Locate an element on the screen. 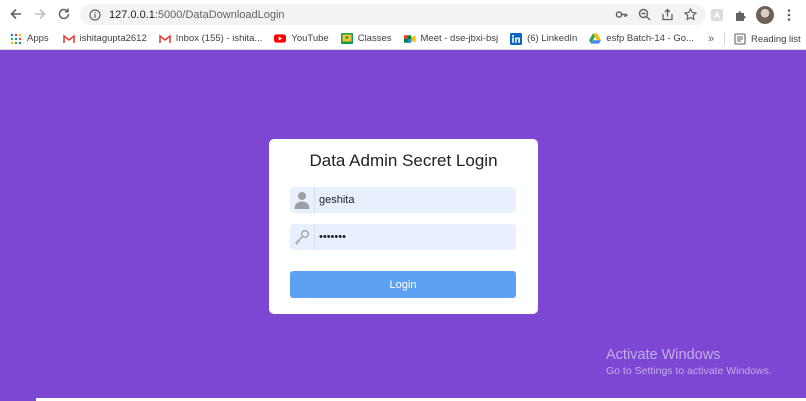 The image size is (806, 401). share-icon is located at coordinates (667, 15).